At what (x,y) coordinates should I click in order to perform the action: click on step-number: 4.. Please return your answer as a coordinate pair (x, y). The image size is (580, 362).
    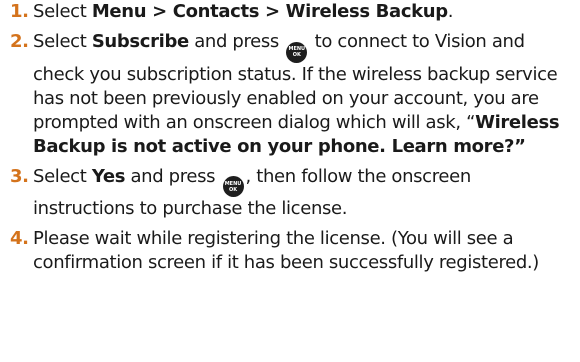
    Looking at the image, I should click on (19, 238).